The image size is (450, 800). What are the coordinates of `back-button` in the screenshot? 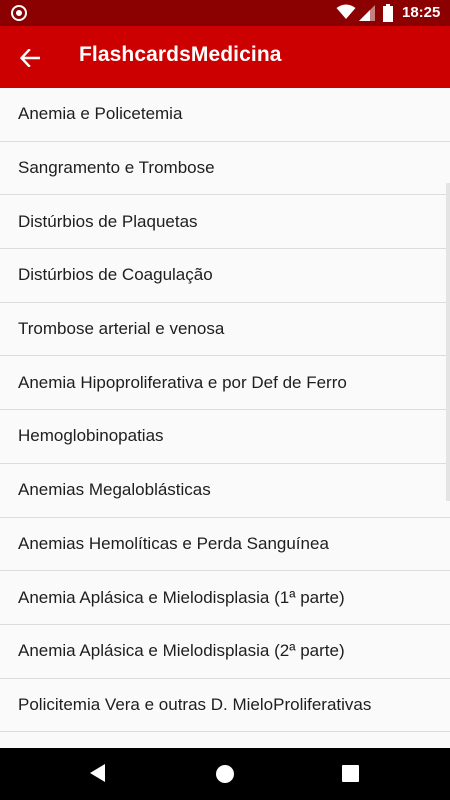 It's located at (30, 58).